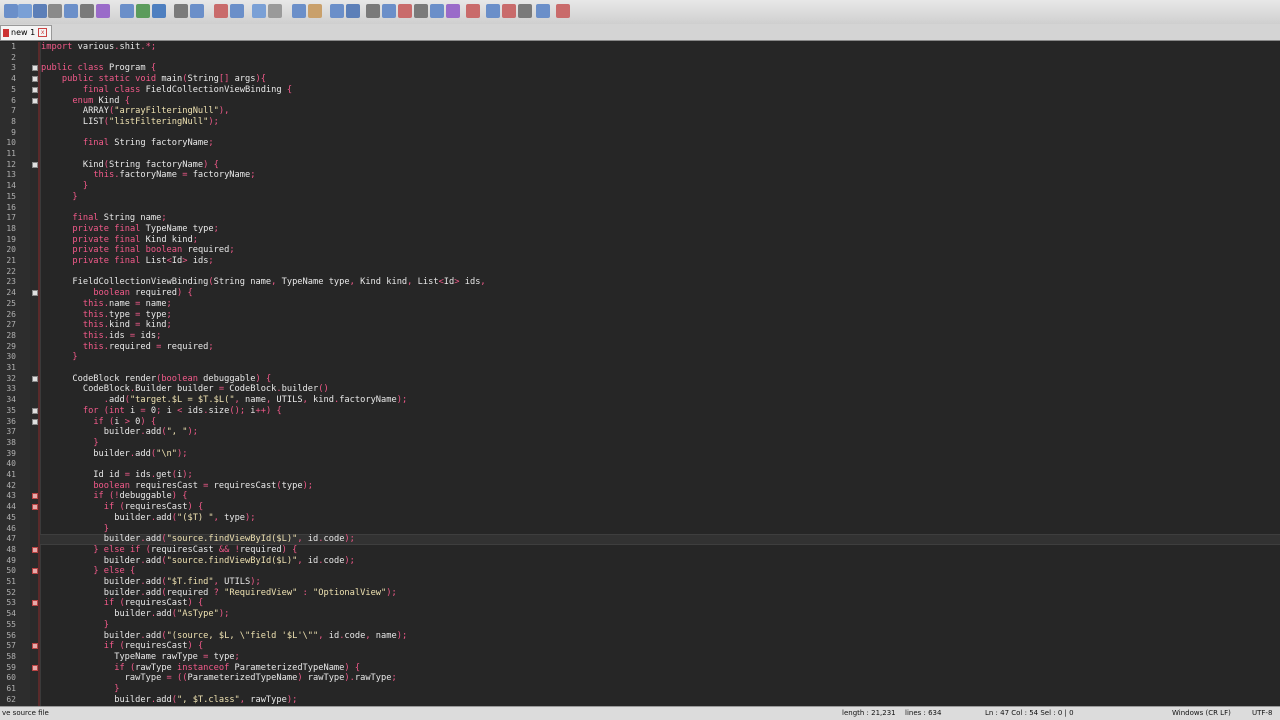 The height and width of the screenshot is (720, 1280). Describe the element at coordinates (640, 582) in the screenshot. I see `code-line: 51 builder.add("$T.find", UTILS);` at that location.